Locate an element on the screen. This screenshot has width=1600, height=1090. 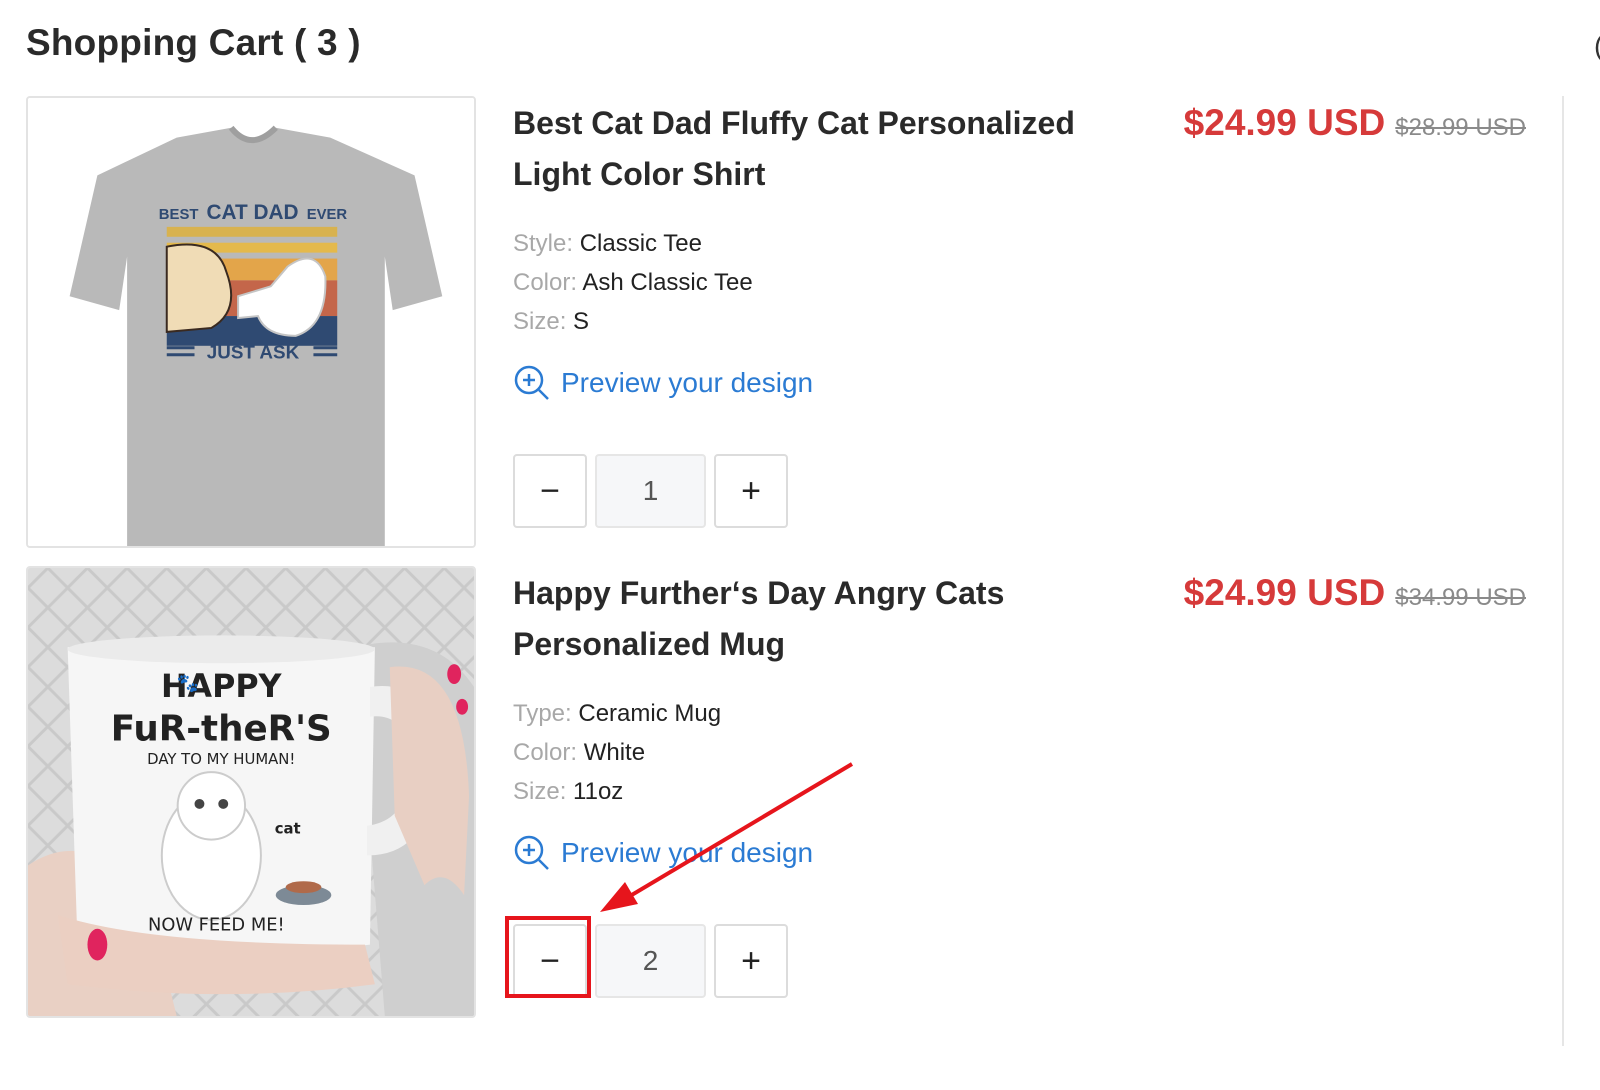
attribute-row: Color: Ash Classic Tee is located at coordinates (633, 282).